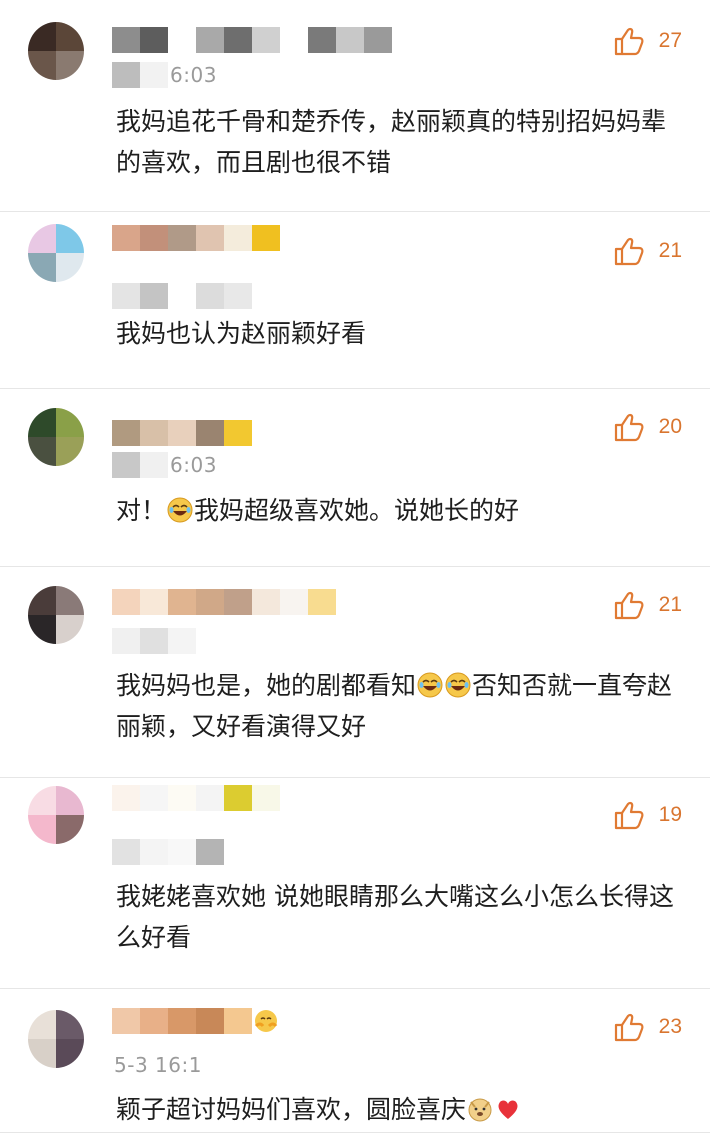  Describe the element at coordinates (480, 1109) in the screenshot. I see `doge-emoji-icon` at that location.